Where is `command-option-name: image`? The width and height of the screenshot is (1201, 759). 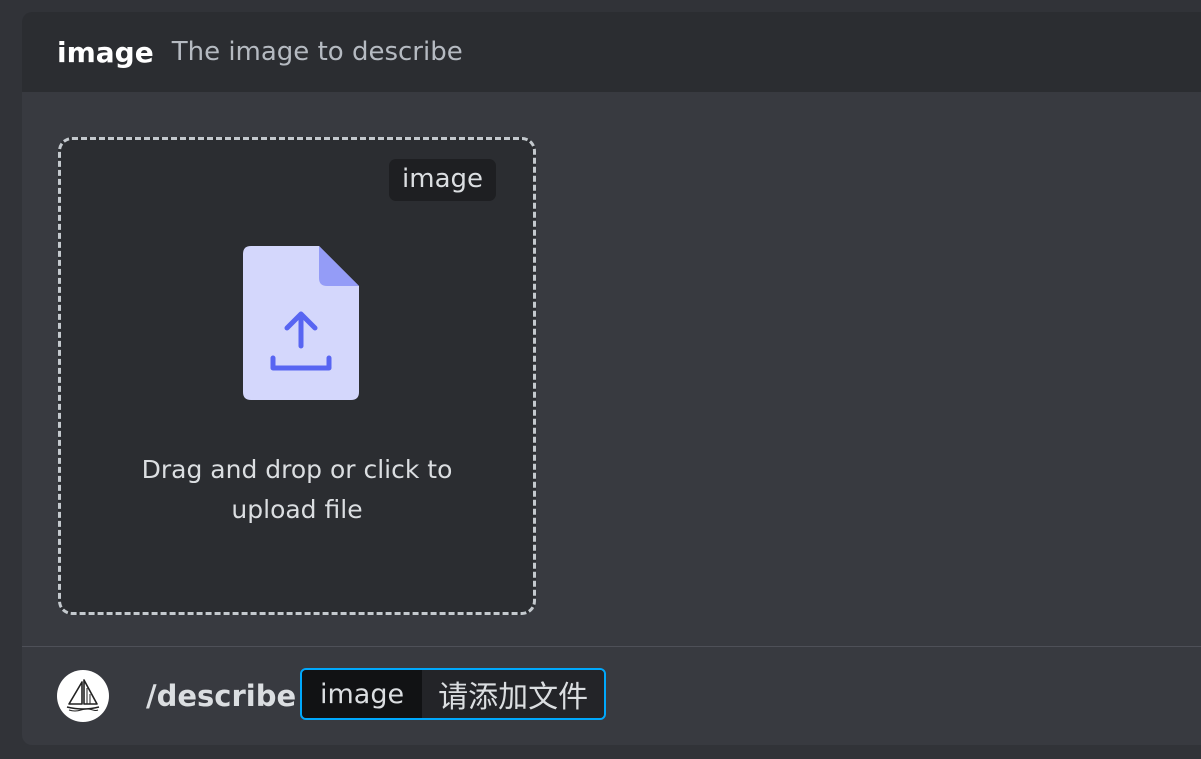
command-option-name: image is located at coordinates (362, 694).